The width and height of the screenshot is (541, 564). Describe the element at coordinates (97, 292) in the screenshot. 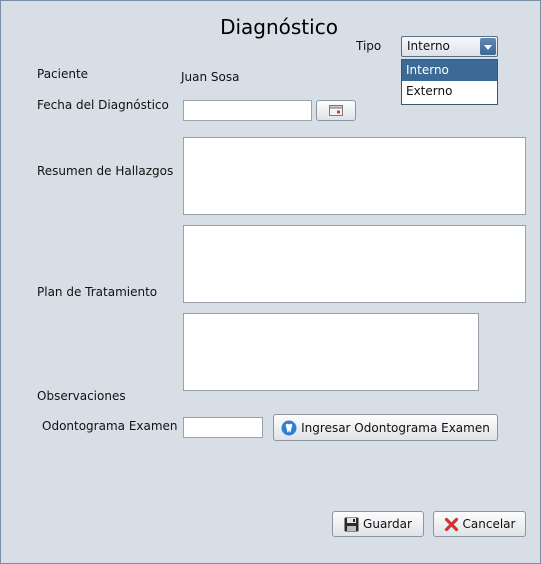

I see `plan-label: Plan de Tratamiento` at that location.